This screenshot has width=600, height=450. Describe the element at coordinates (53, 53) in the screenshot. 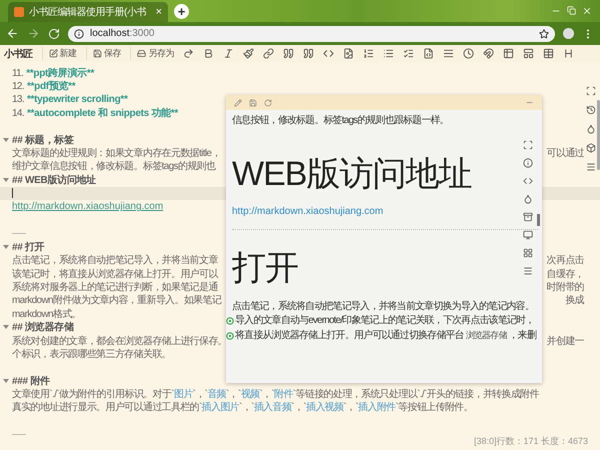

I see `edit-icon` at that location.